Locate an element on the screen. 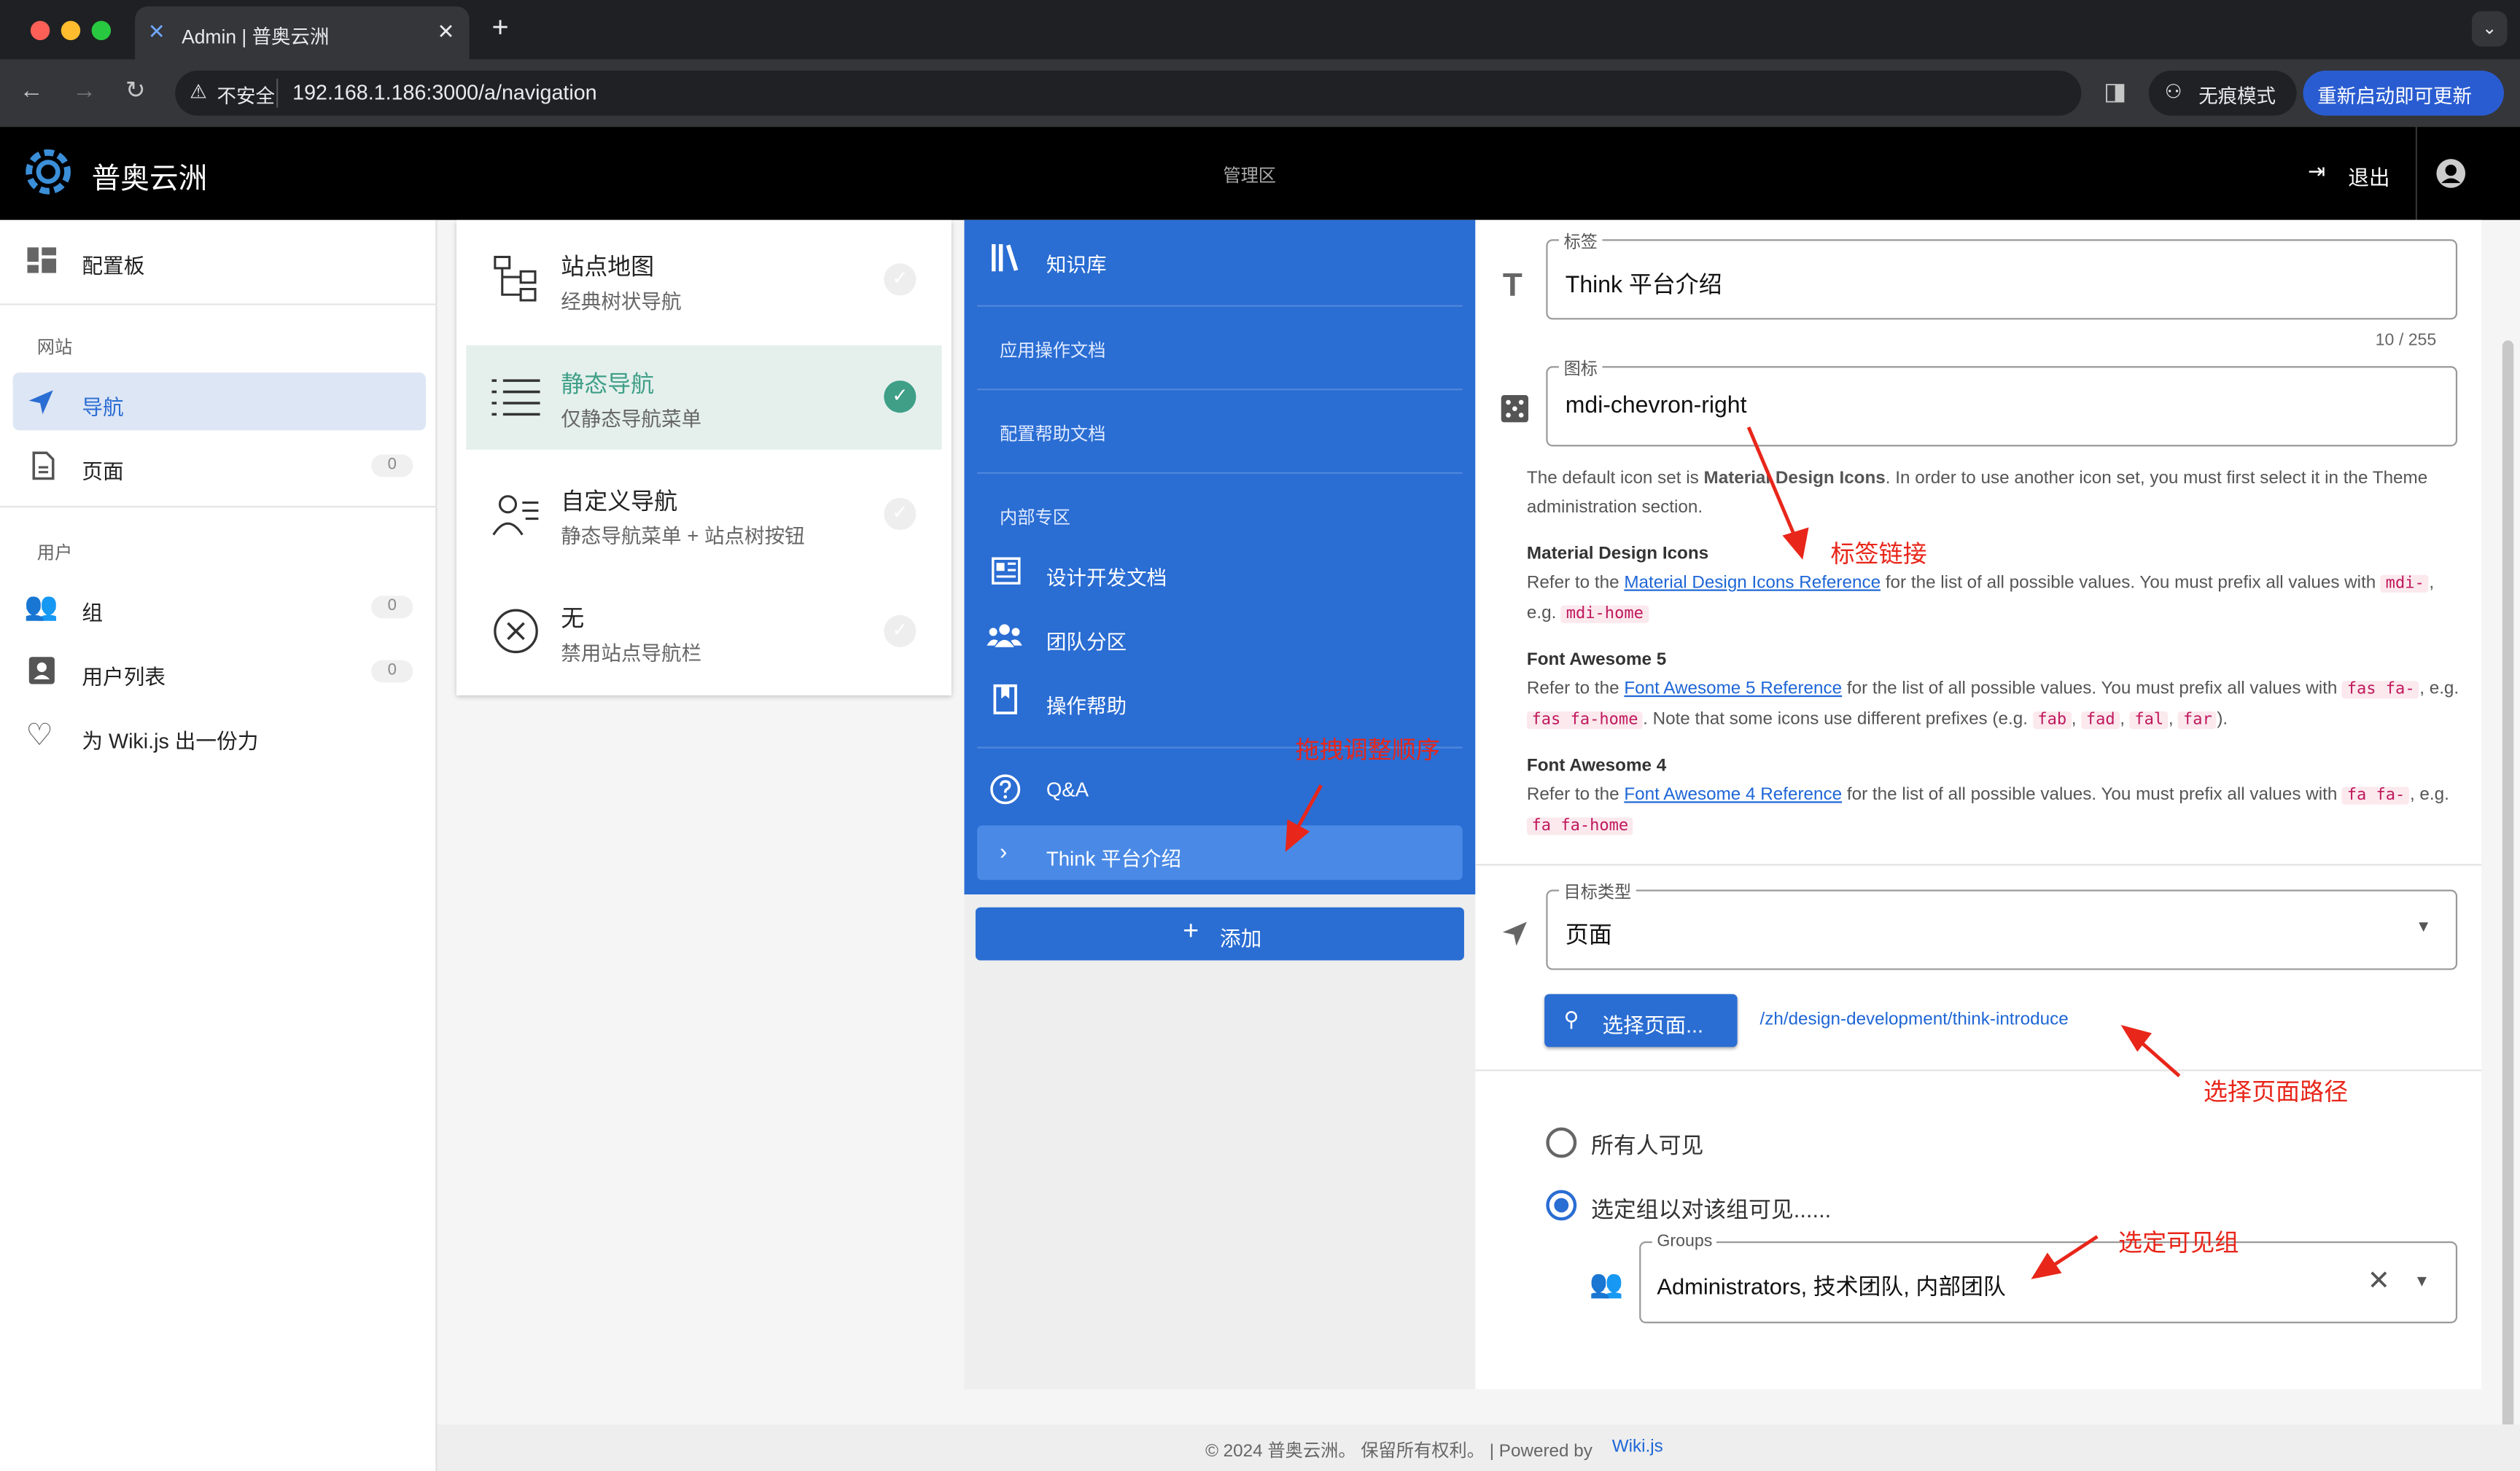 Image resolution: width=2520 pixels, height=1471 pixels. nav-header: 内部专区 is located at coordinates (1035, 517).